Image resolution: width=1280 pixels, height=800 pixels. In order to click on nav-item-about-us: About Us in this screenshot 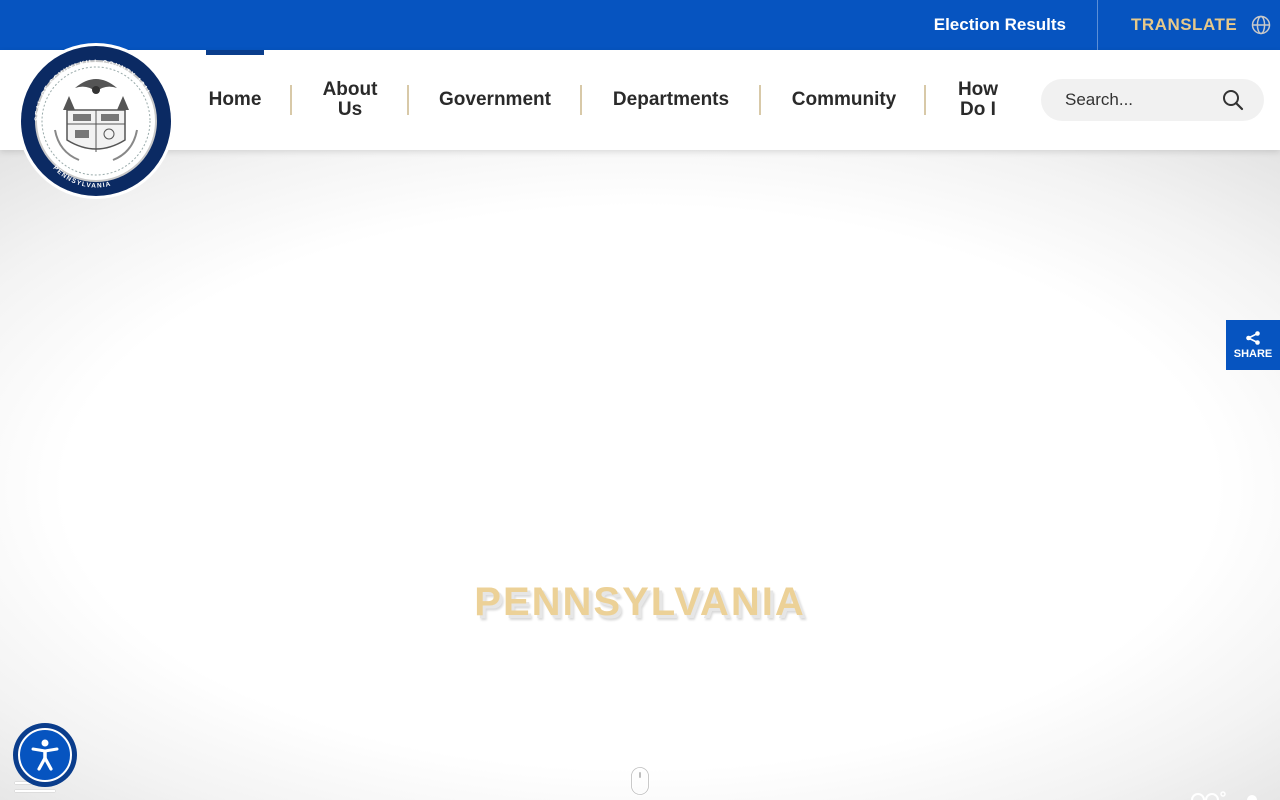, I will do `click(350, 100)`.